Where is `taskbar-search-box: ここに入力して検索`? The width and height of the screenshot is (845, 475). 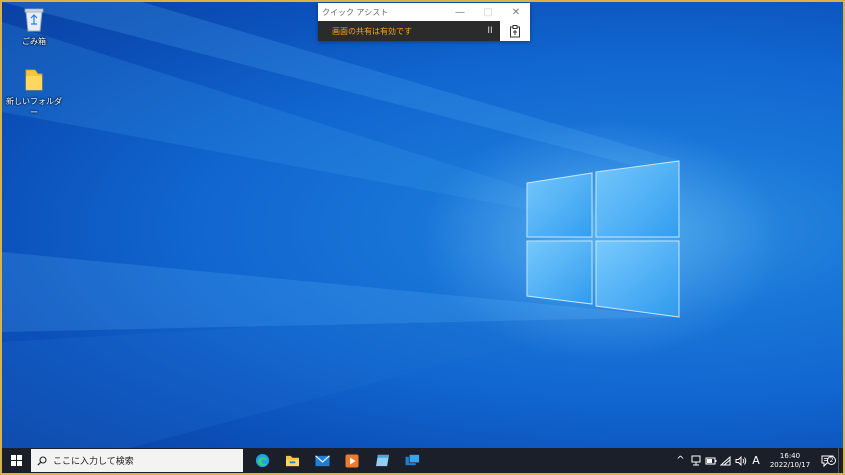 taskbar-search-box: ここに入力して検索 is located at coordinates (137, 460).